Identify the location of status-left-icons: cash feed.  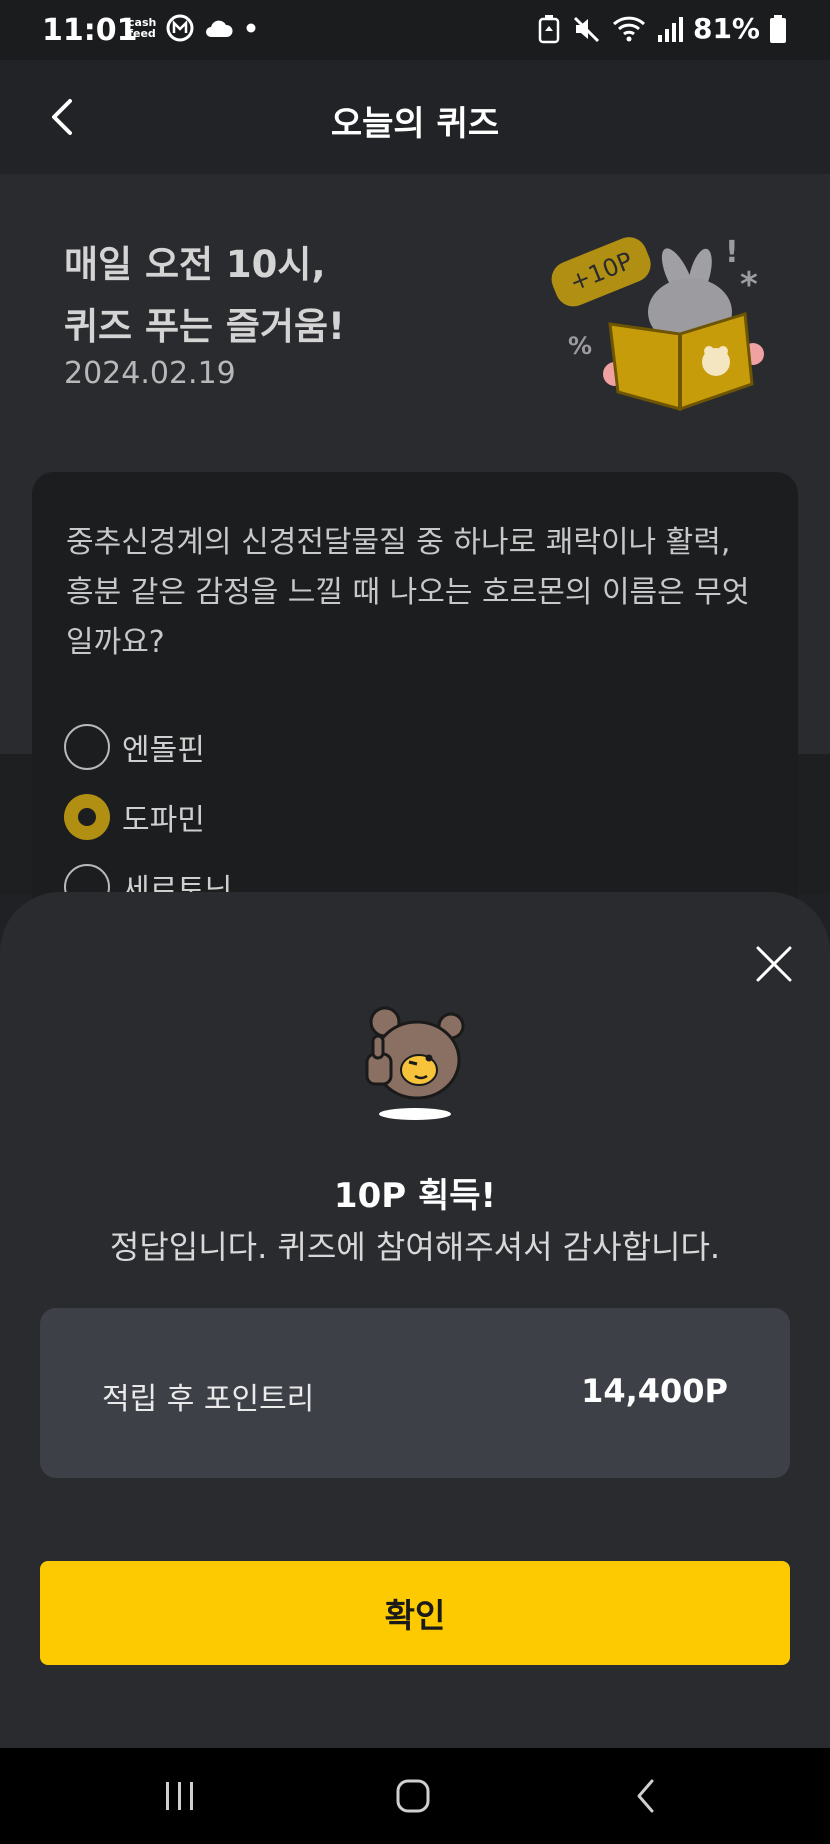
(193, 28).